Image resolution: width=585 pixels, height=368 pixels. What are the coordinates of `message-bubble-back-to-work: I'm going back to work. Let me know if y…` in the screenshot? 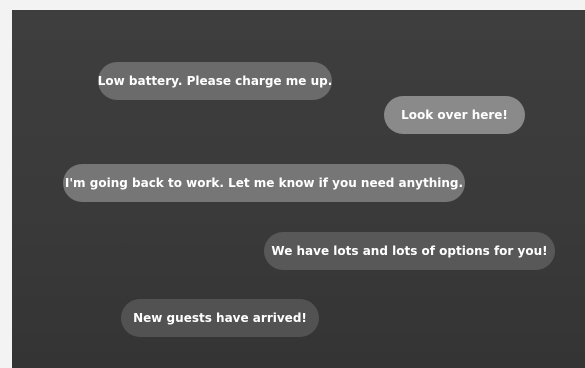 It's located at (264, 183).